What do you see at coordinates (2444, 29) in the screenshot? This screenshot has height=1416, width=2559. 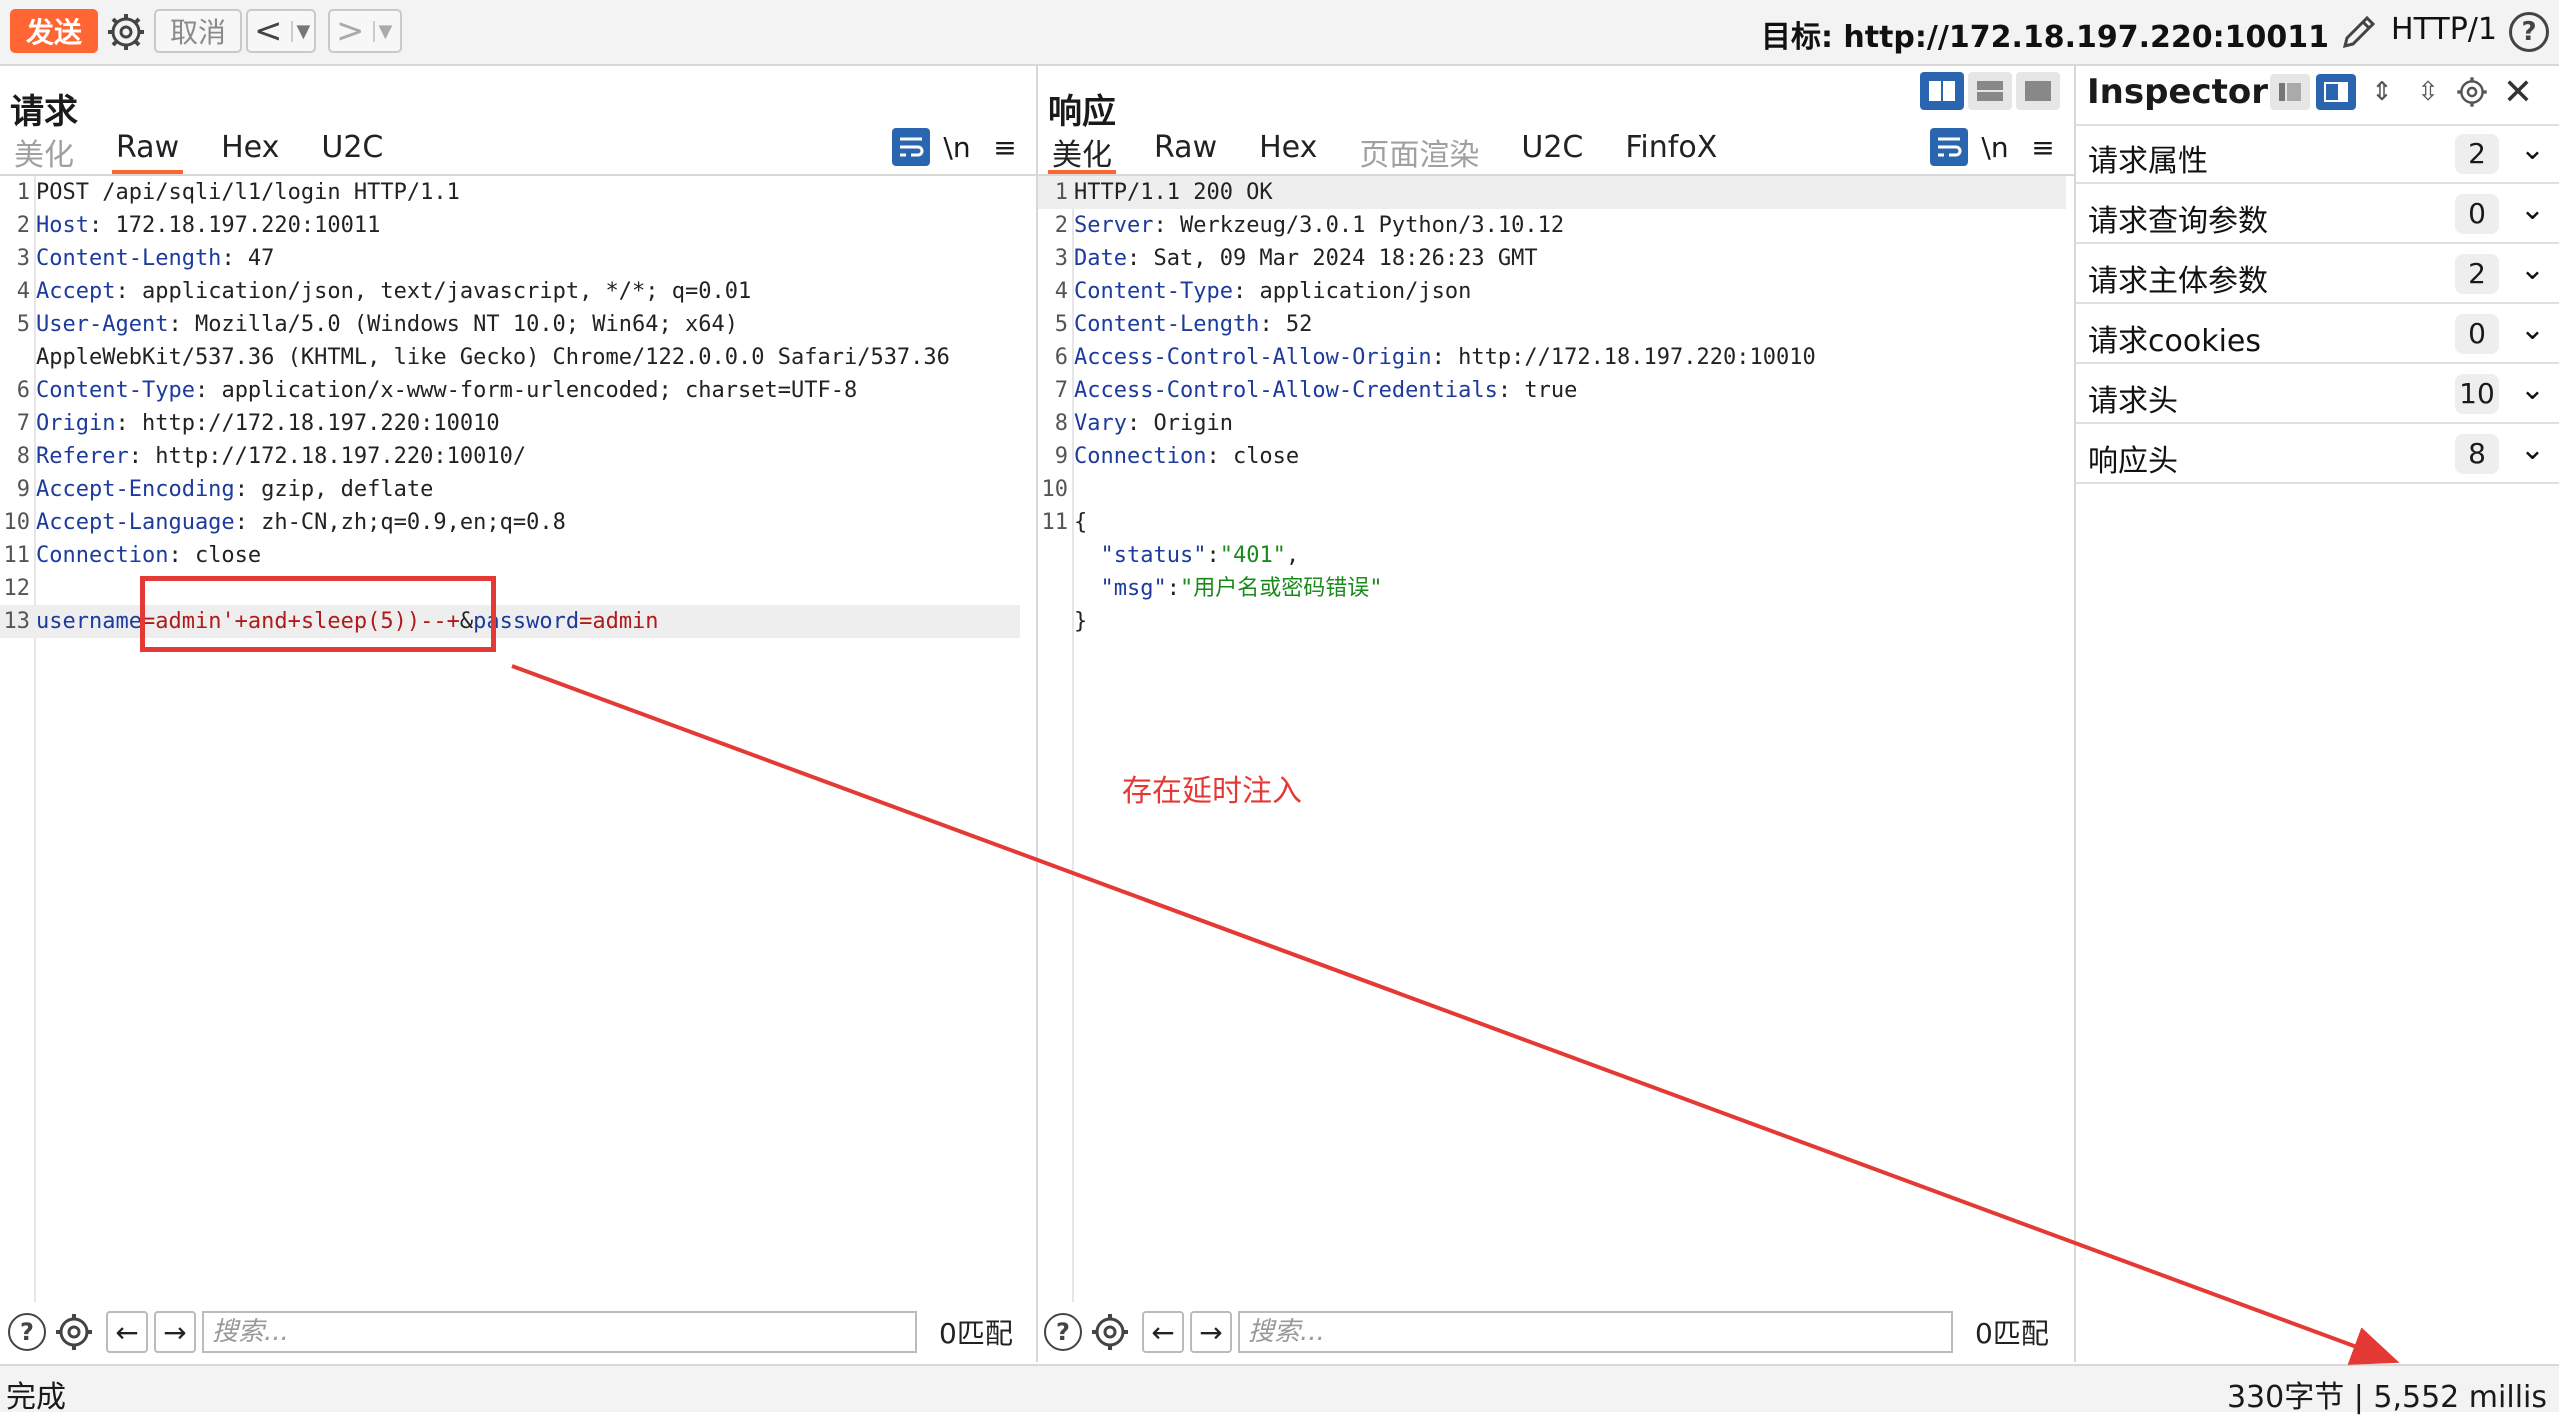 I see `protocol-label: HTTP/1` at bounding box center [2444, 29].